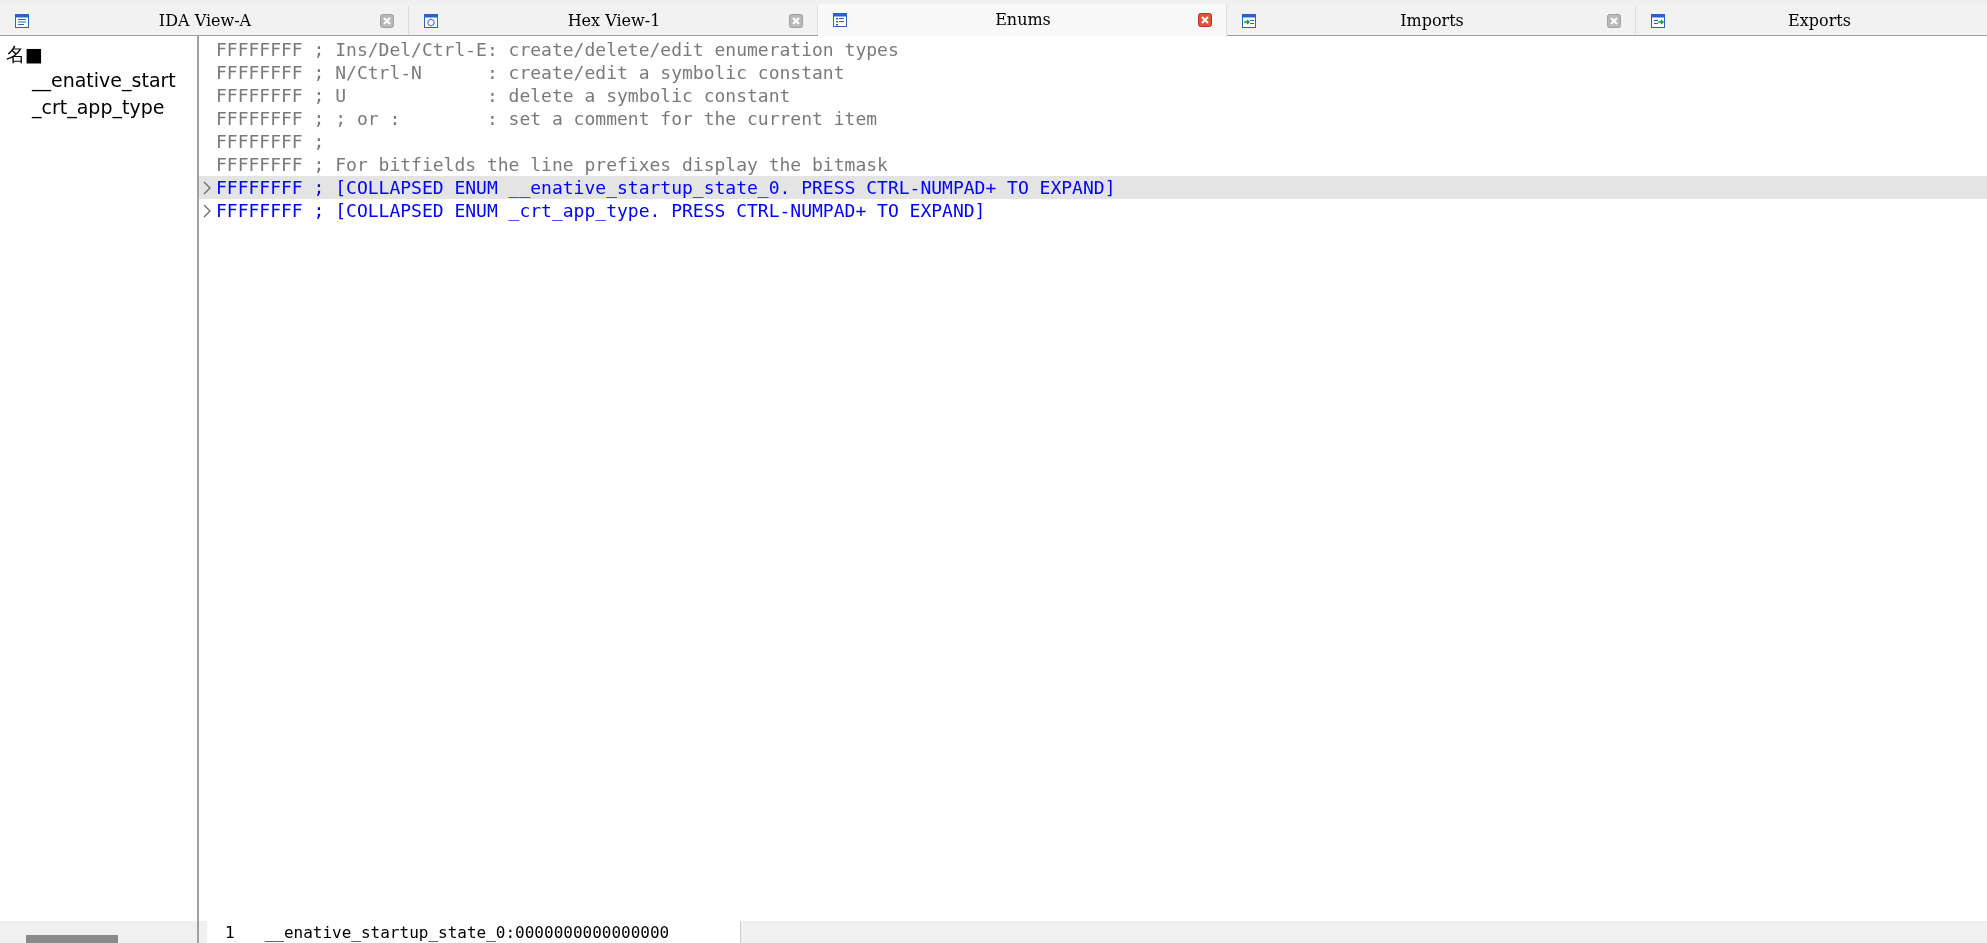  What do you see at coordinates (72, 939) in the screenshot?
I see `scrollbar-thumb` at bounding box center [72, 939].